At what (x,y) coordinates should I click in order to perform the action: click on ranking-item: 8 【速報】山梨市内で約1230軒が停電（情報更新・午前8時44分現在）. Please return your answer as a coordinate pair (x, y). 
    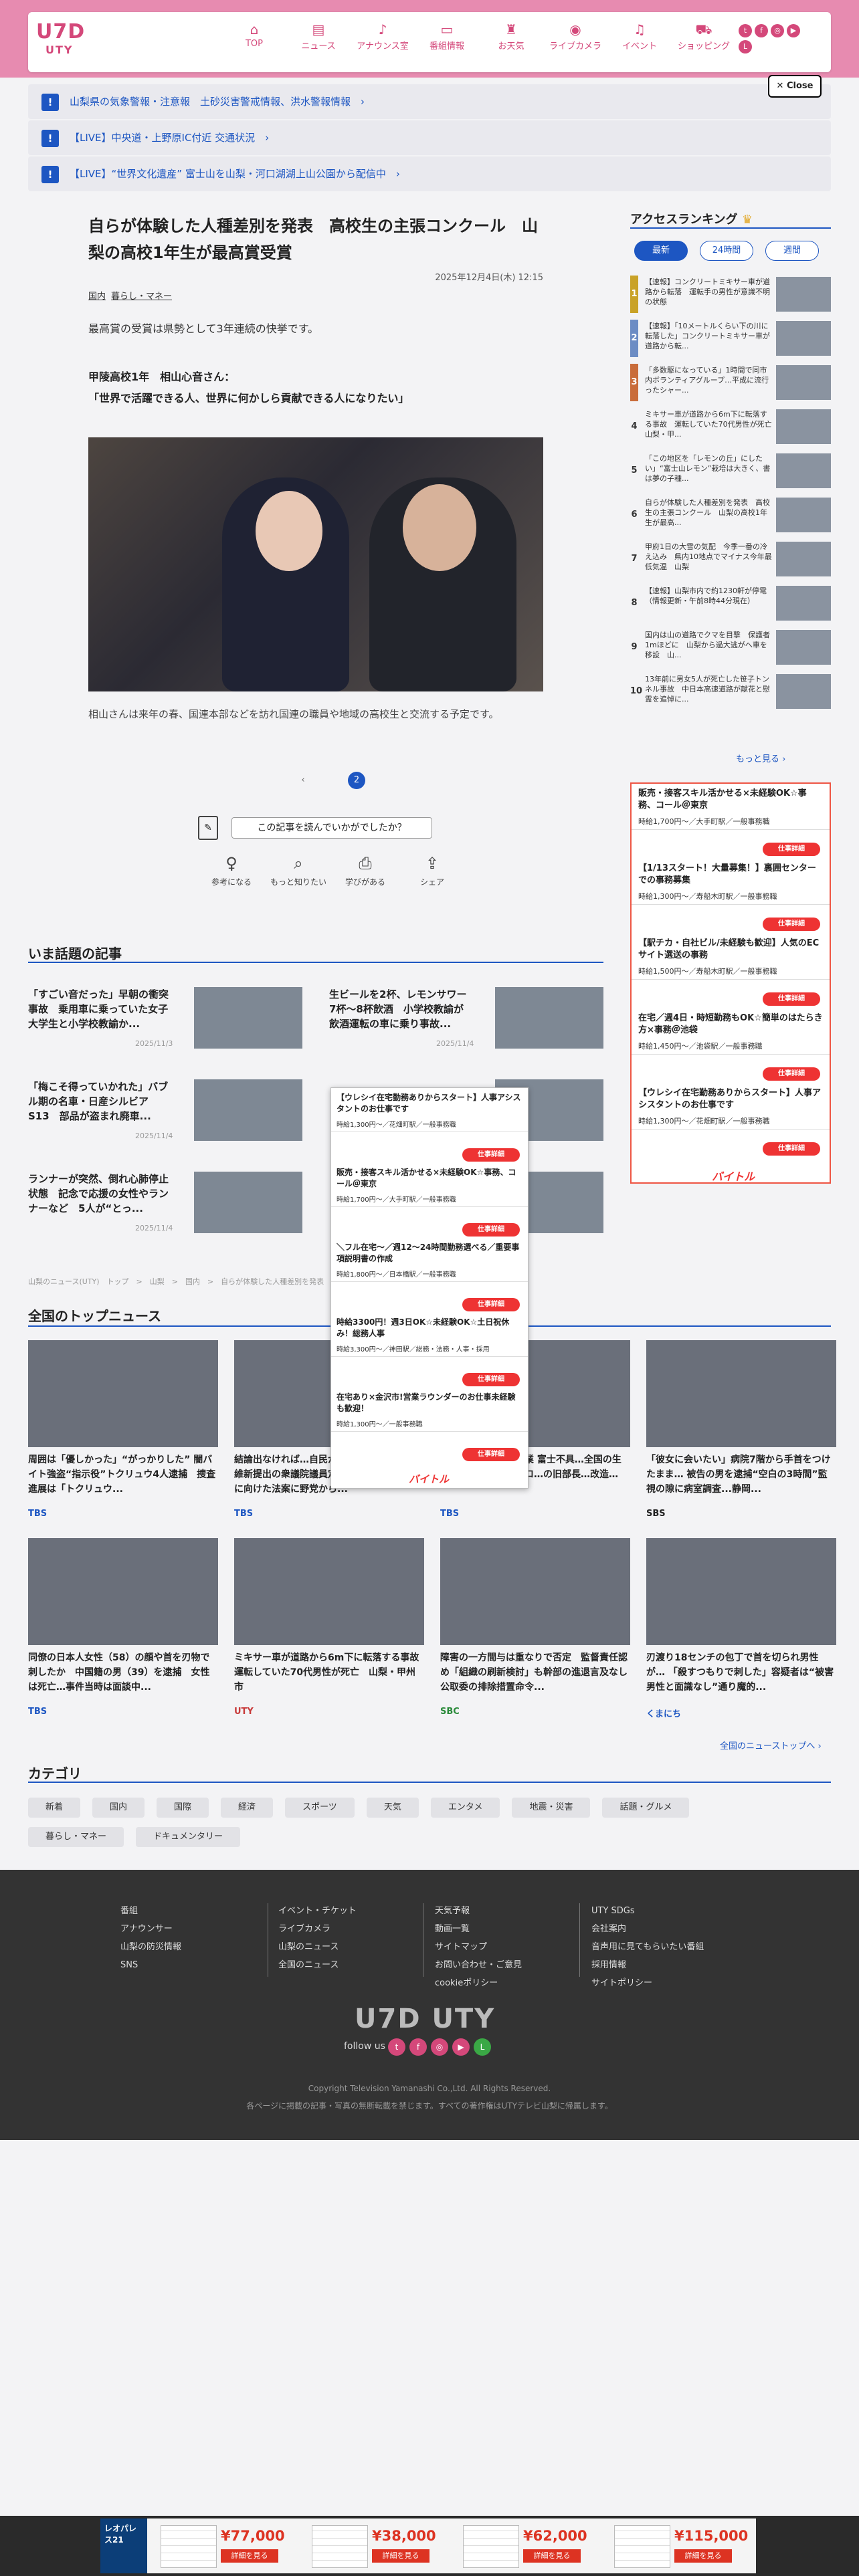
    Looking at the image, I should click on (730, 605).